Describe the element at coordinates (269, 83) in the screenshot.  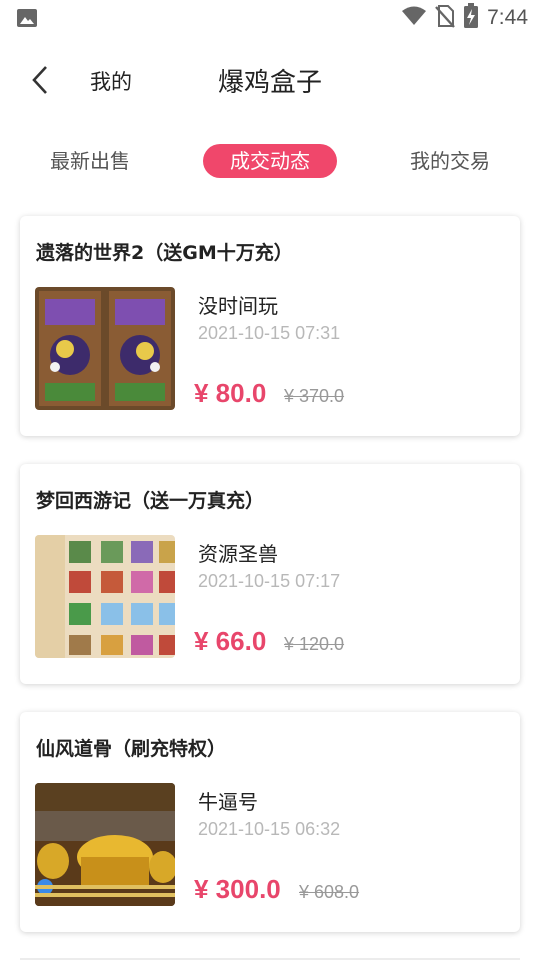
I see `page-title: 爆鸡盒子` at that location.